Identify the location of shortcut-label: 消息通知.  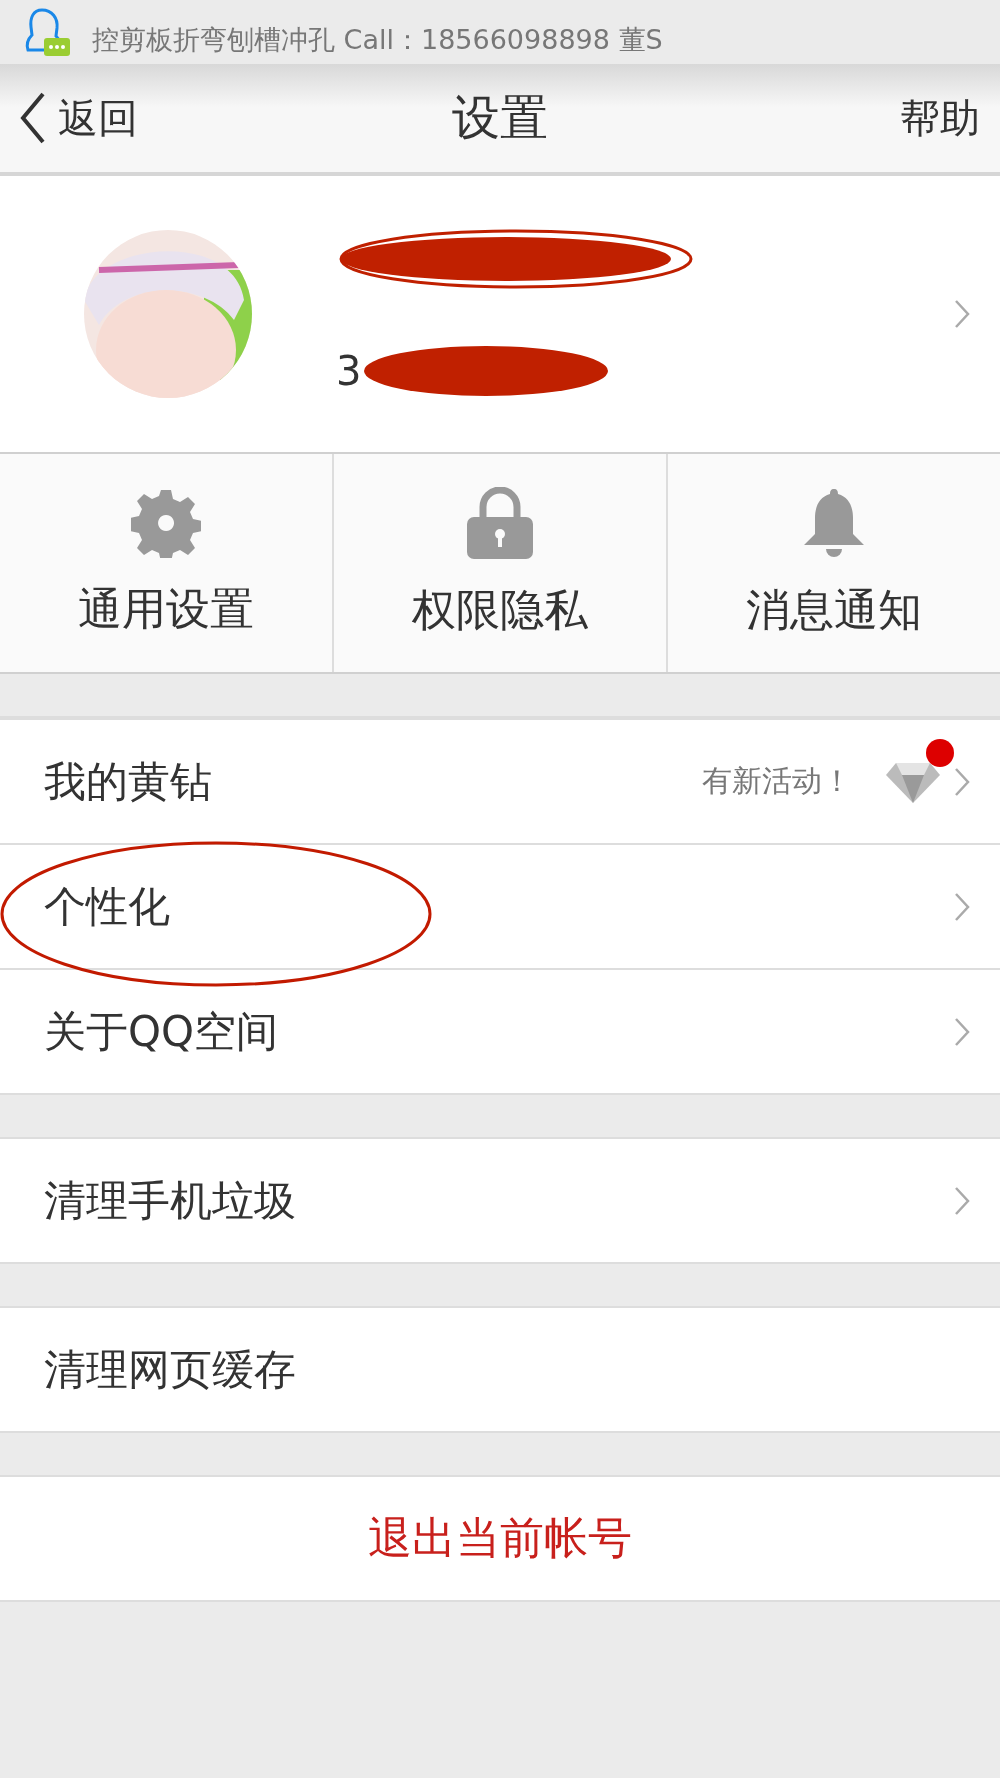
(834, 609).